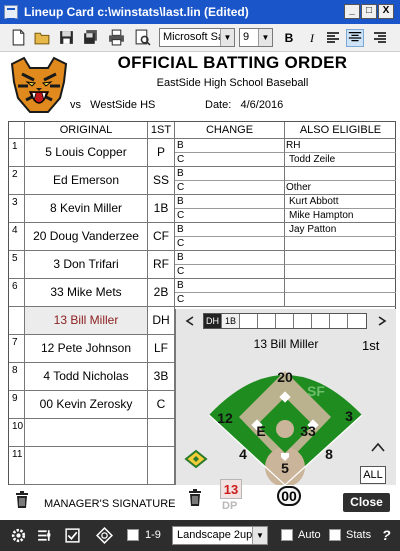  What do you see at coordinates (190, 321) in the screenshot?
I see `chevron-left-icon` at bounding box center [190, 321].